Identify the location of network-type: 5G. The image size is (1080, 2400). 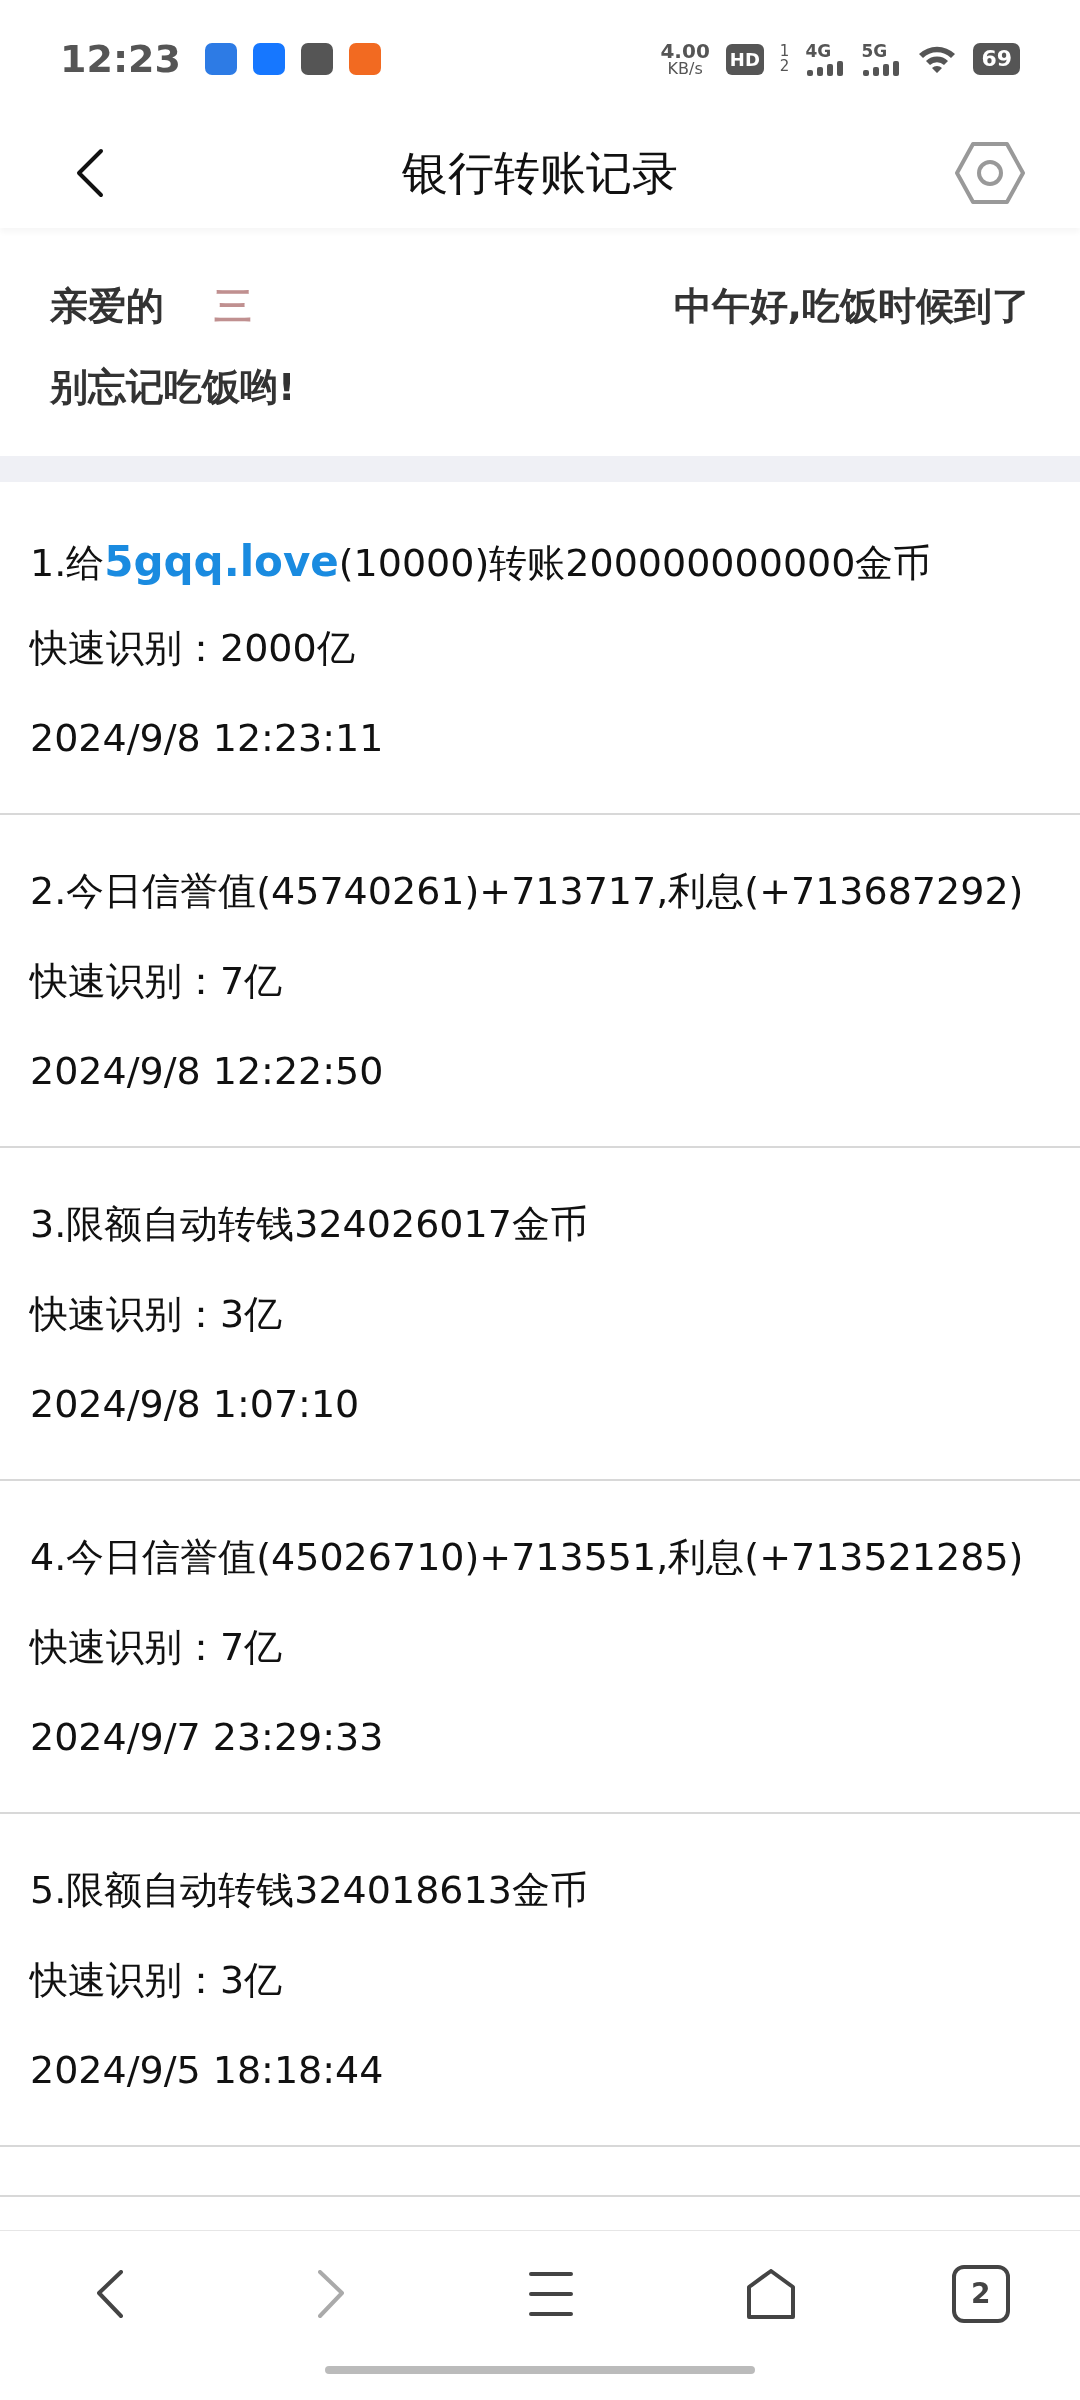
(875, 51).